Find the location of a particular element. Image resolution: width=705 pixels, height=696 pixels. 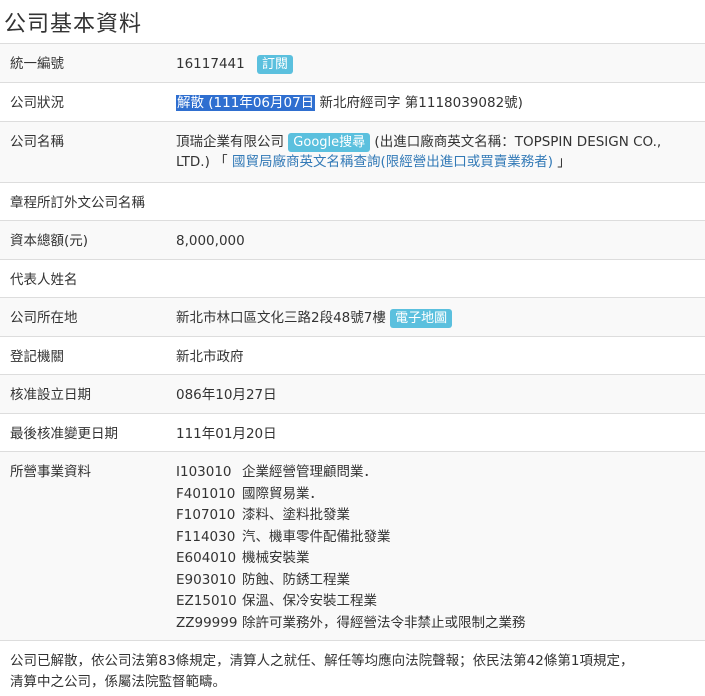

row-authority: 登記機關 新北市政府 is located at coordinates (352, 355).